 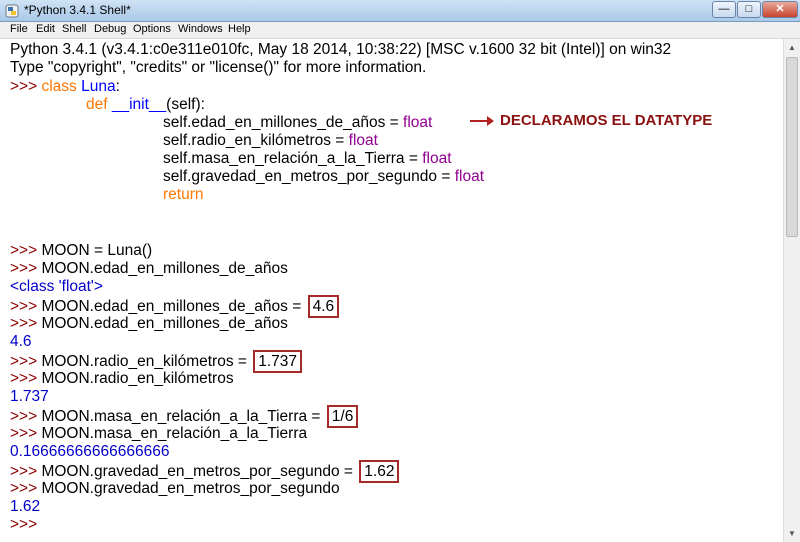 What do you see at coordinates (139, 104) in the screenshot?
I see `function-name: __init__` at bounding box center [139, 104].